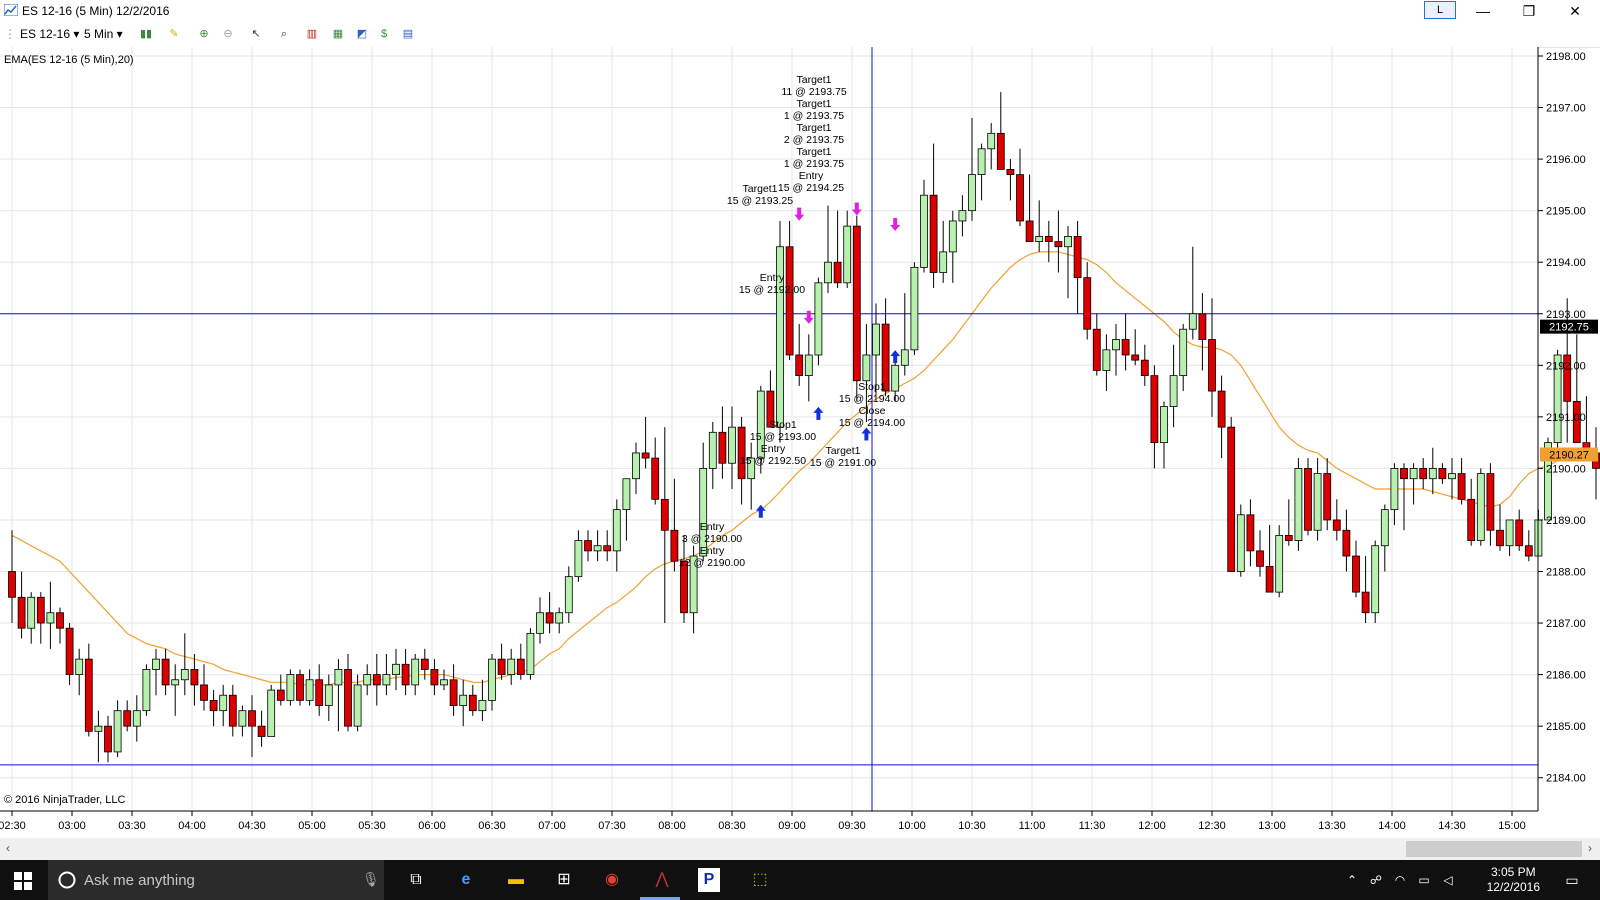 The width and height of the screenshot is (1600, 900). What do you see at coordinates (371, 879) in the screenshot?
I see `microphone-icon: 🎙` at bounding box center [371, 879].